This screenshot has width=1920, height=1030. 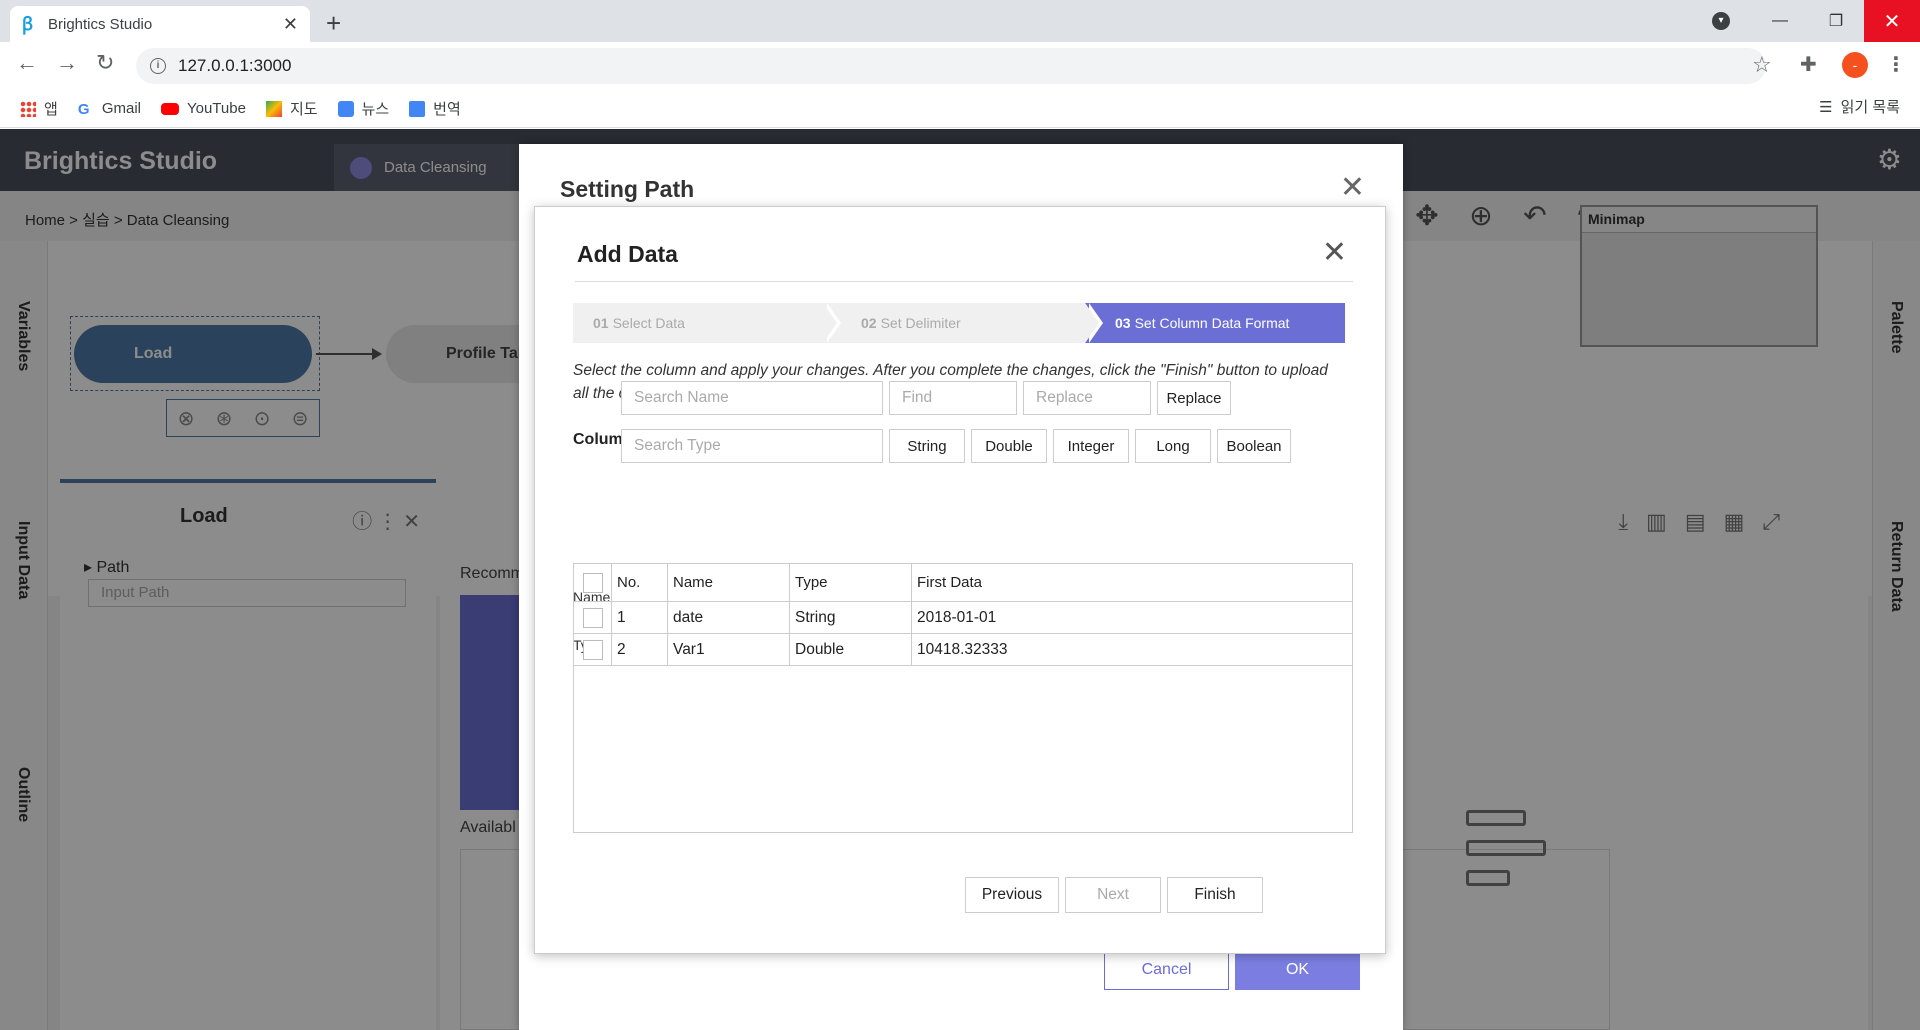 What do you see at coordinates (28, 24) in the screenshot?
I see `brightics-favicon-icon: ꞵ` at bounding box center [28, 24].